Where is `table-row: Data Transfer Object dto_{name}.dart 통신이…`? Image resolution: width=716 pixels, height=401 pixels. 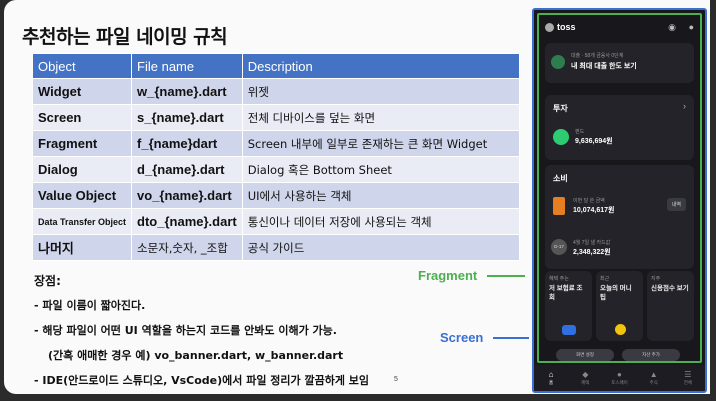
table-row: Data Transfer Object dto_{name}.dart 통신이… is located at coordinates (276, 221).